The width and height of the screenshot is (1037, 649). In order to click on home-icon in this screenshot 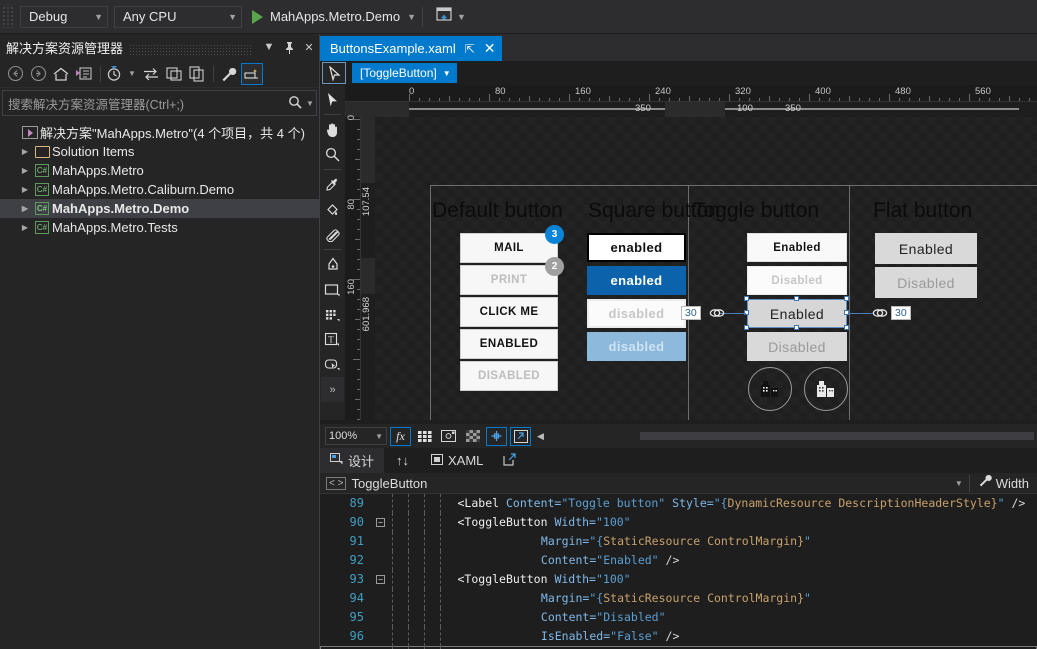, I will do `click(61, 74)`.